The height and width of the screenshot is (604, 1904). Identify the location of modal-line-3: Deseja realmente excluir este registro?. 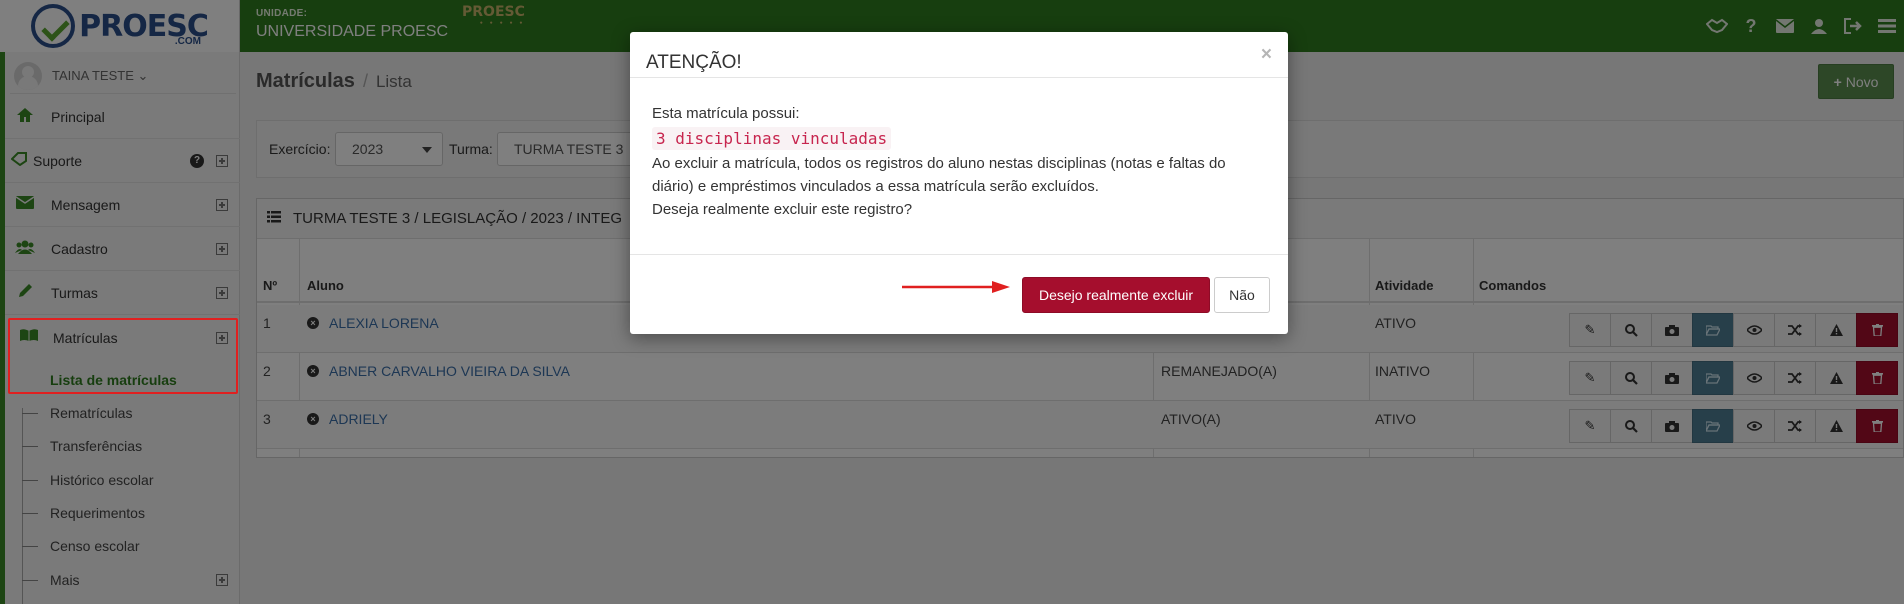
(782, 209).